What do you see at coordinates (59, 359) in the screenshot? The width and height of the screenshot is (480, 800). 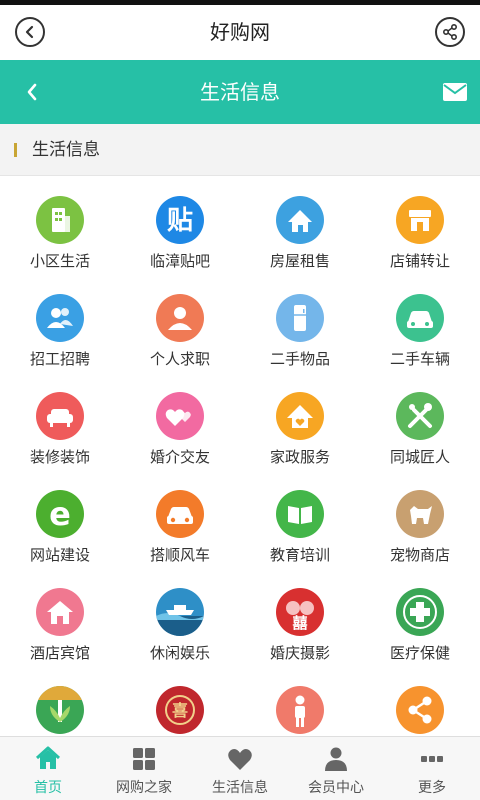 I see `category-label: 招工招聘` at bounding box center [59, 359].